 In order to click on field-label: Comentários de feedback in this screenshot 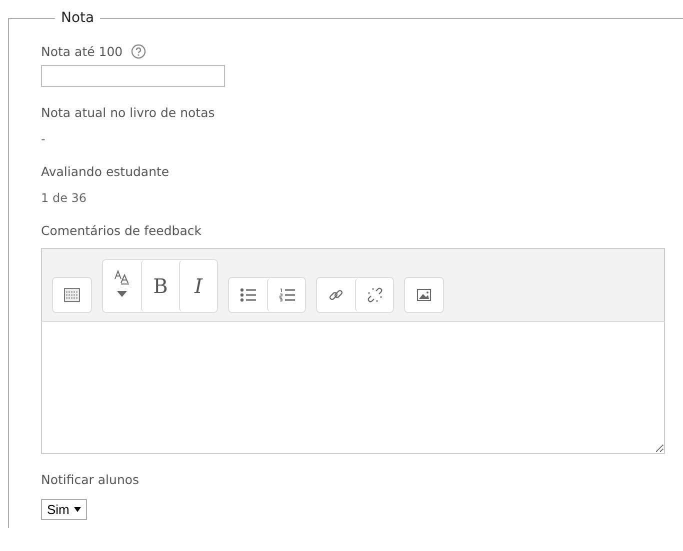, I will do `click(121, 230)`.